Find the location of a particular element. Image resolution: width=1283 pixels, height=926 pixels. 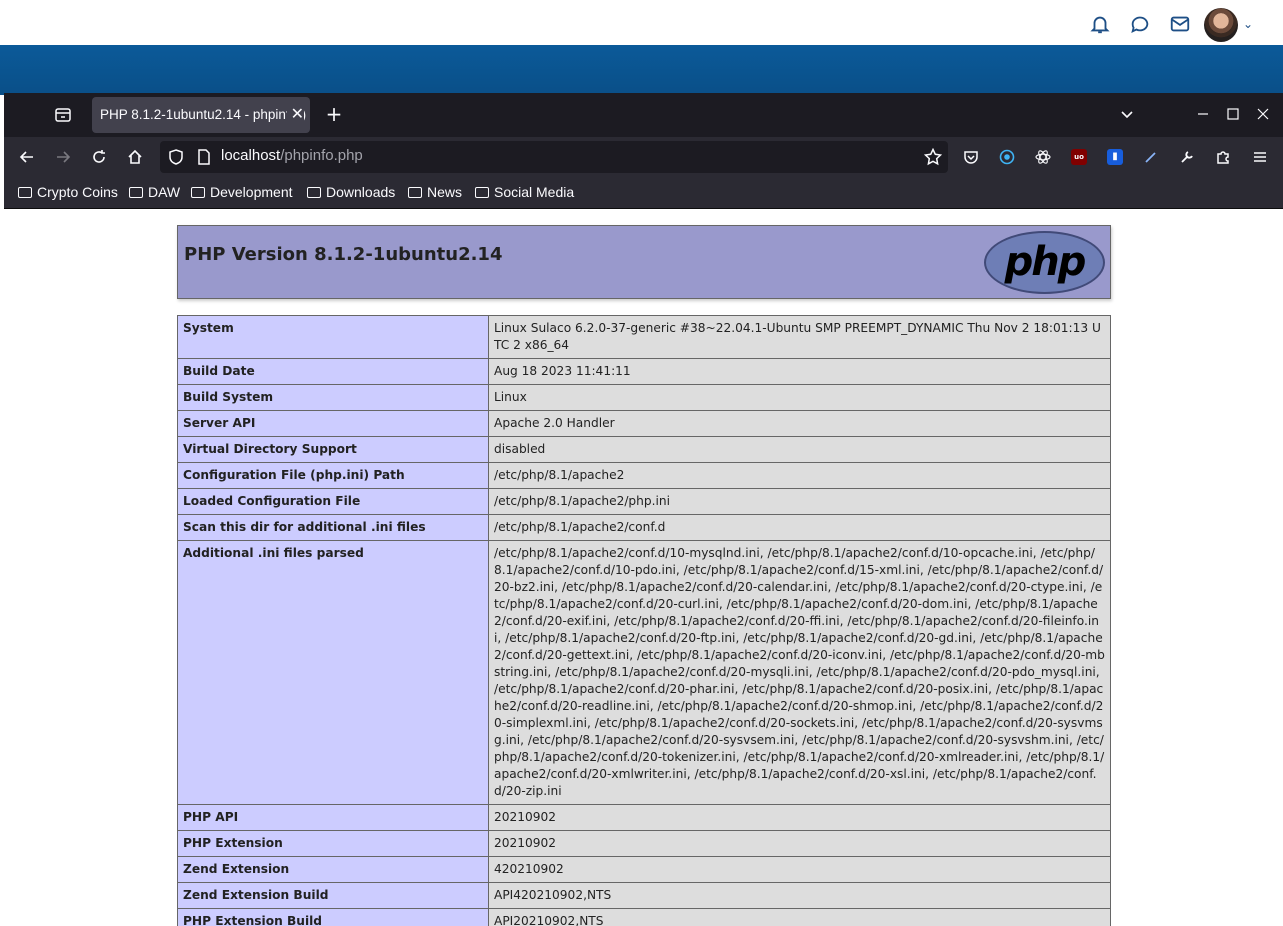

bookmark-folder-development: Development is located at coordinates (242, 192).